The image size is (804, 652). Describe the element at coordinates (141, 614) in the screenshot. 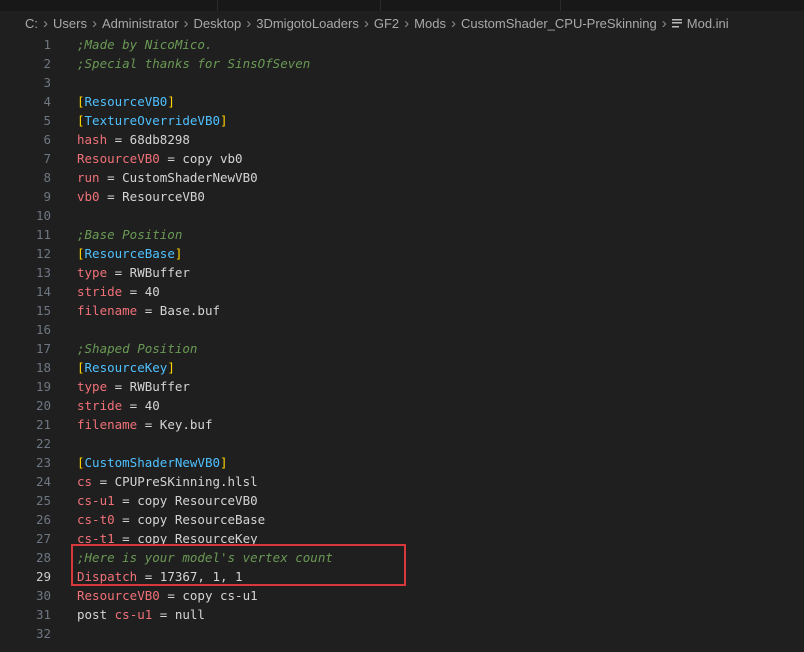

I see `code-text: post cs-u1 = null` at that location.